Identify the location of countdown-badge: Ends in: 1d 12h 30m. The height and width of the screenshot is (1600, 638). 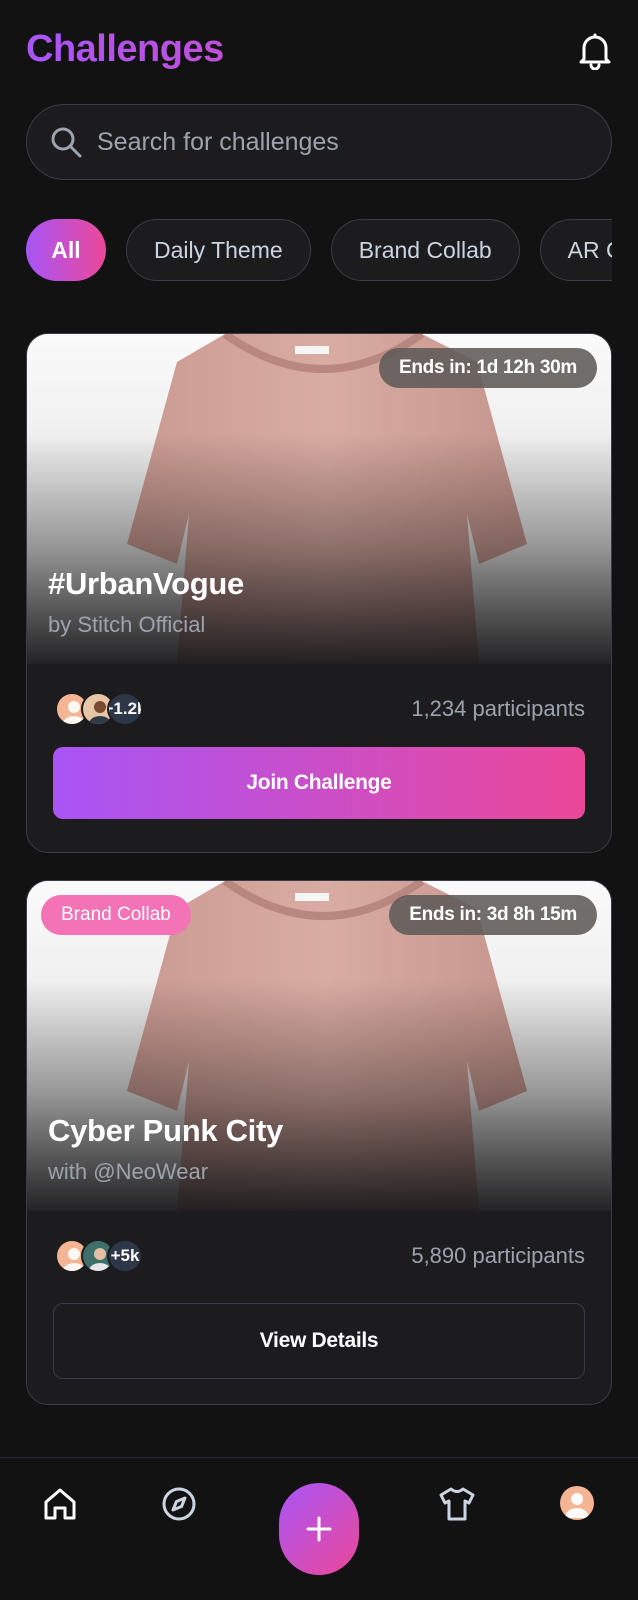
(487, 368).